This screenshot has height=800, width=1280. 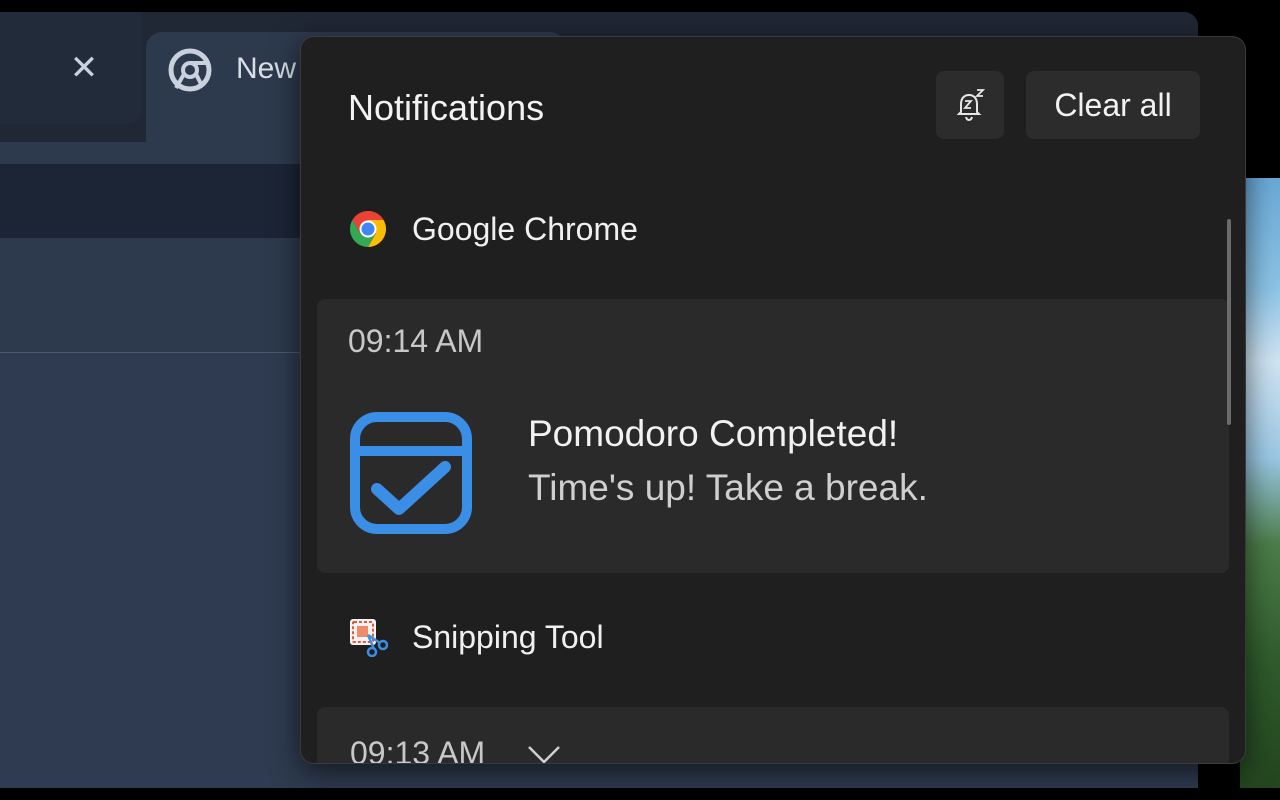 What do you see at coordinates (266, 68) in the screenshot?
I see `tab-title: New` at bounding box center [266, 68].